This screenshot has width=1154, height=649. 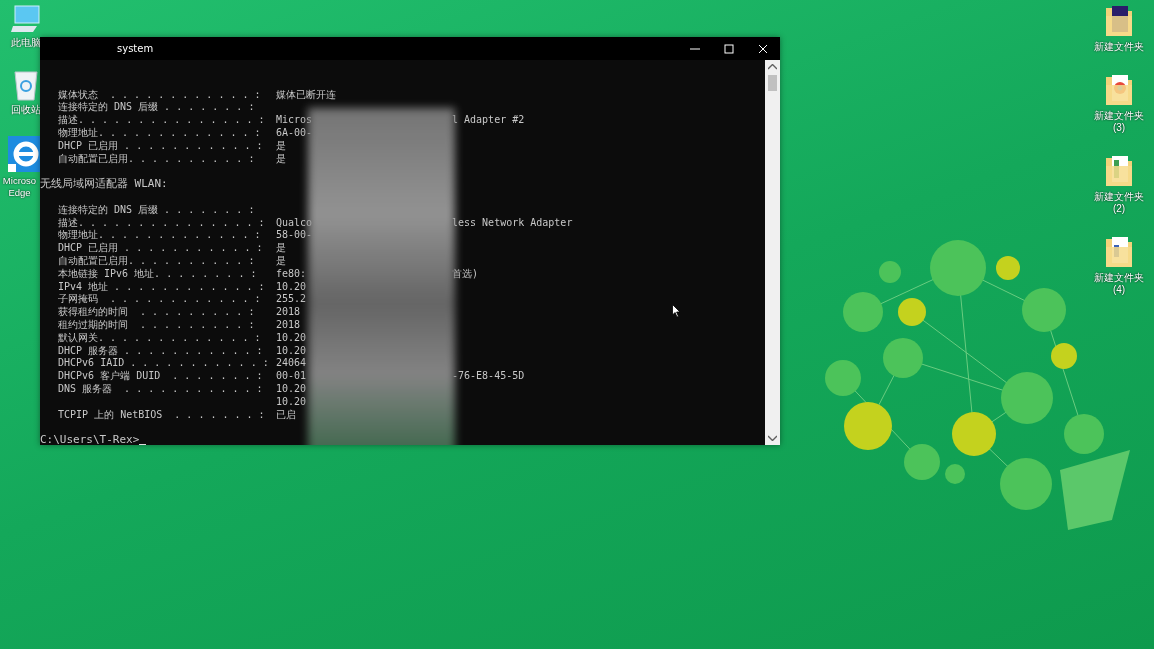 What do you see at coordinates (1119, 47) in the screenshot?
I see `icon-label: 新建文件夹` at bounding box center [1119, 47].